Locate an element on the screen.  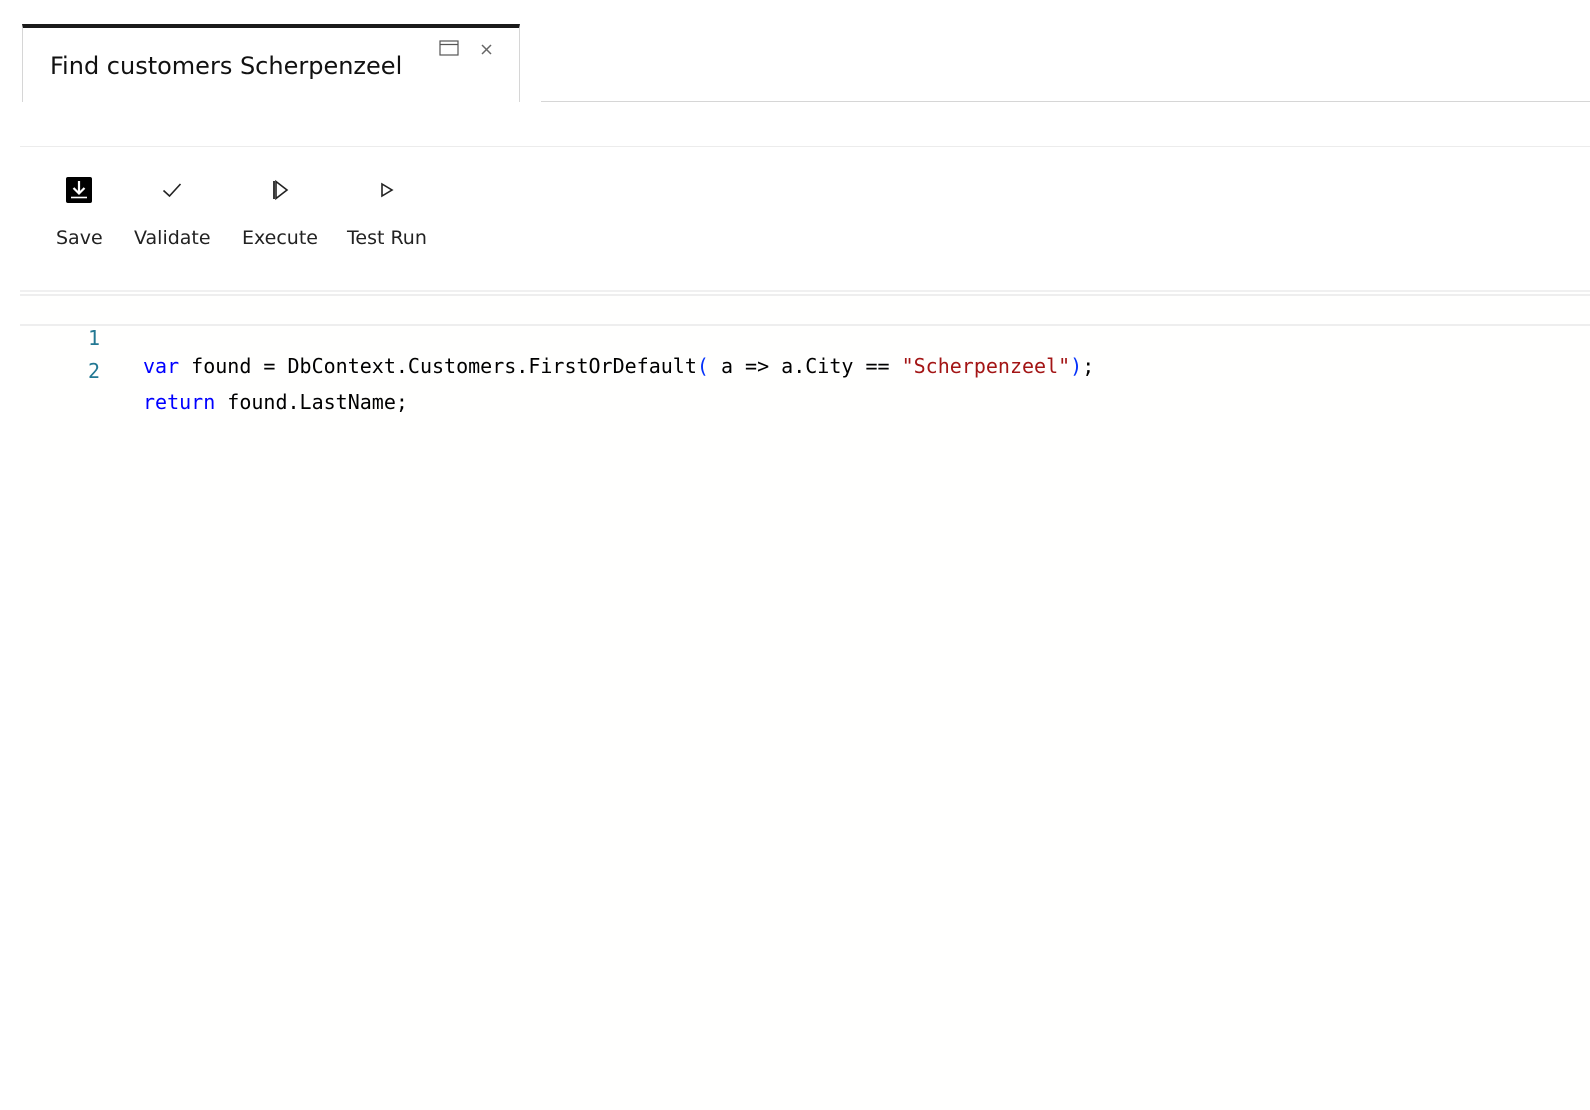
save-download-icon is located at coordinates (79, 190).